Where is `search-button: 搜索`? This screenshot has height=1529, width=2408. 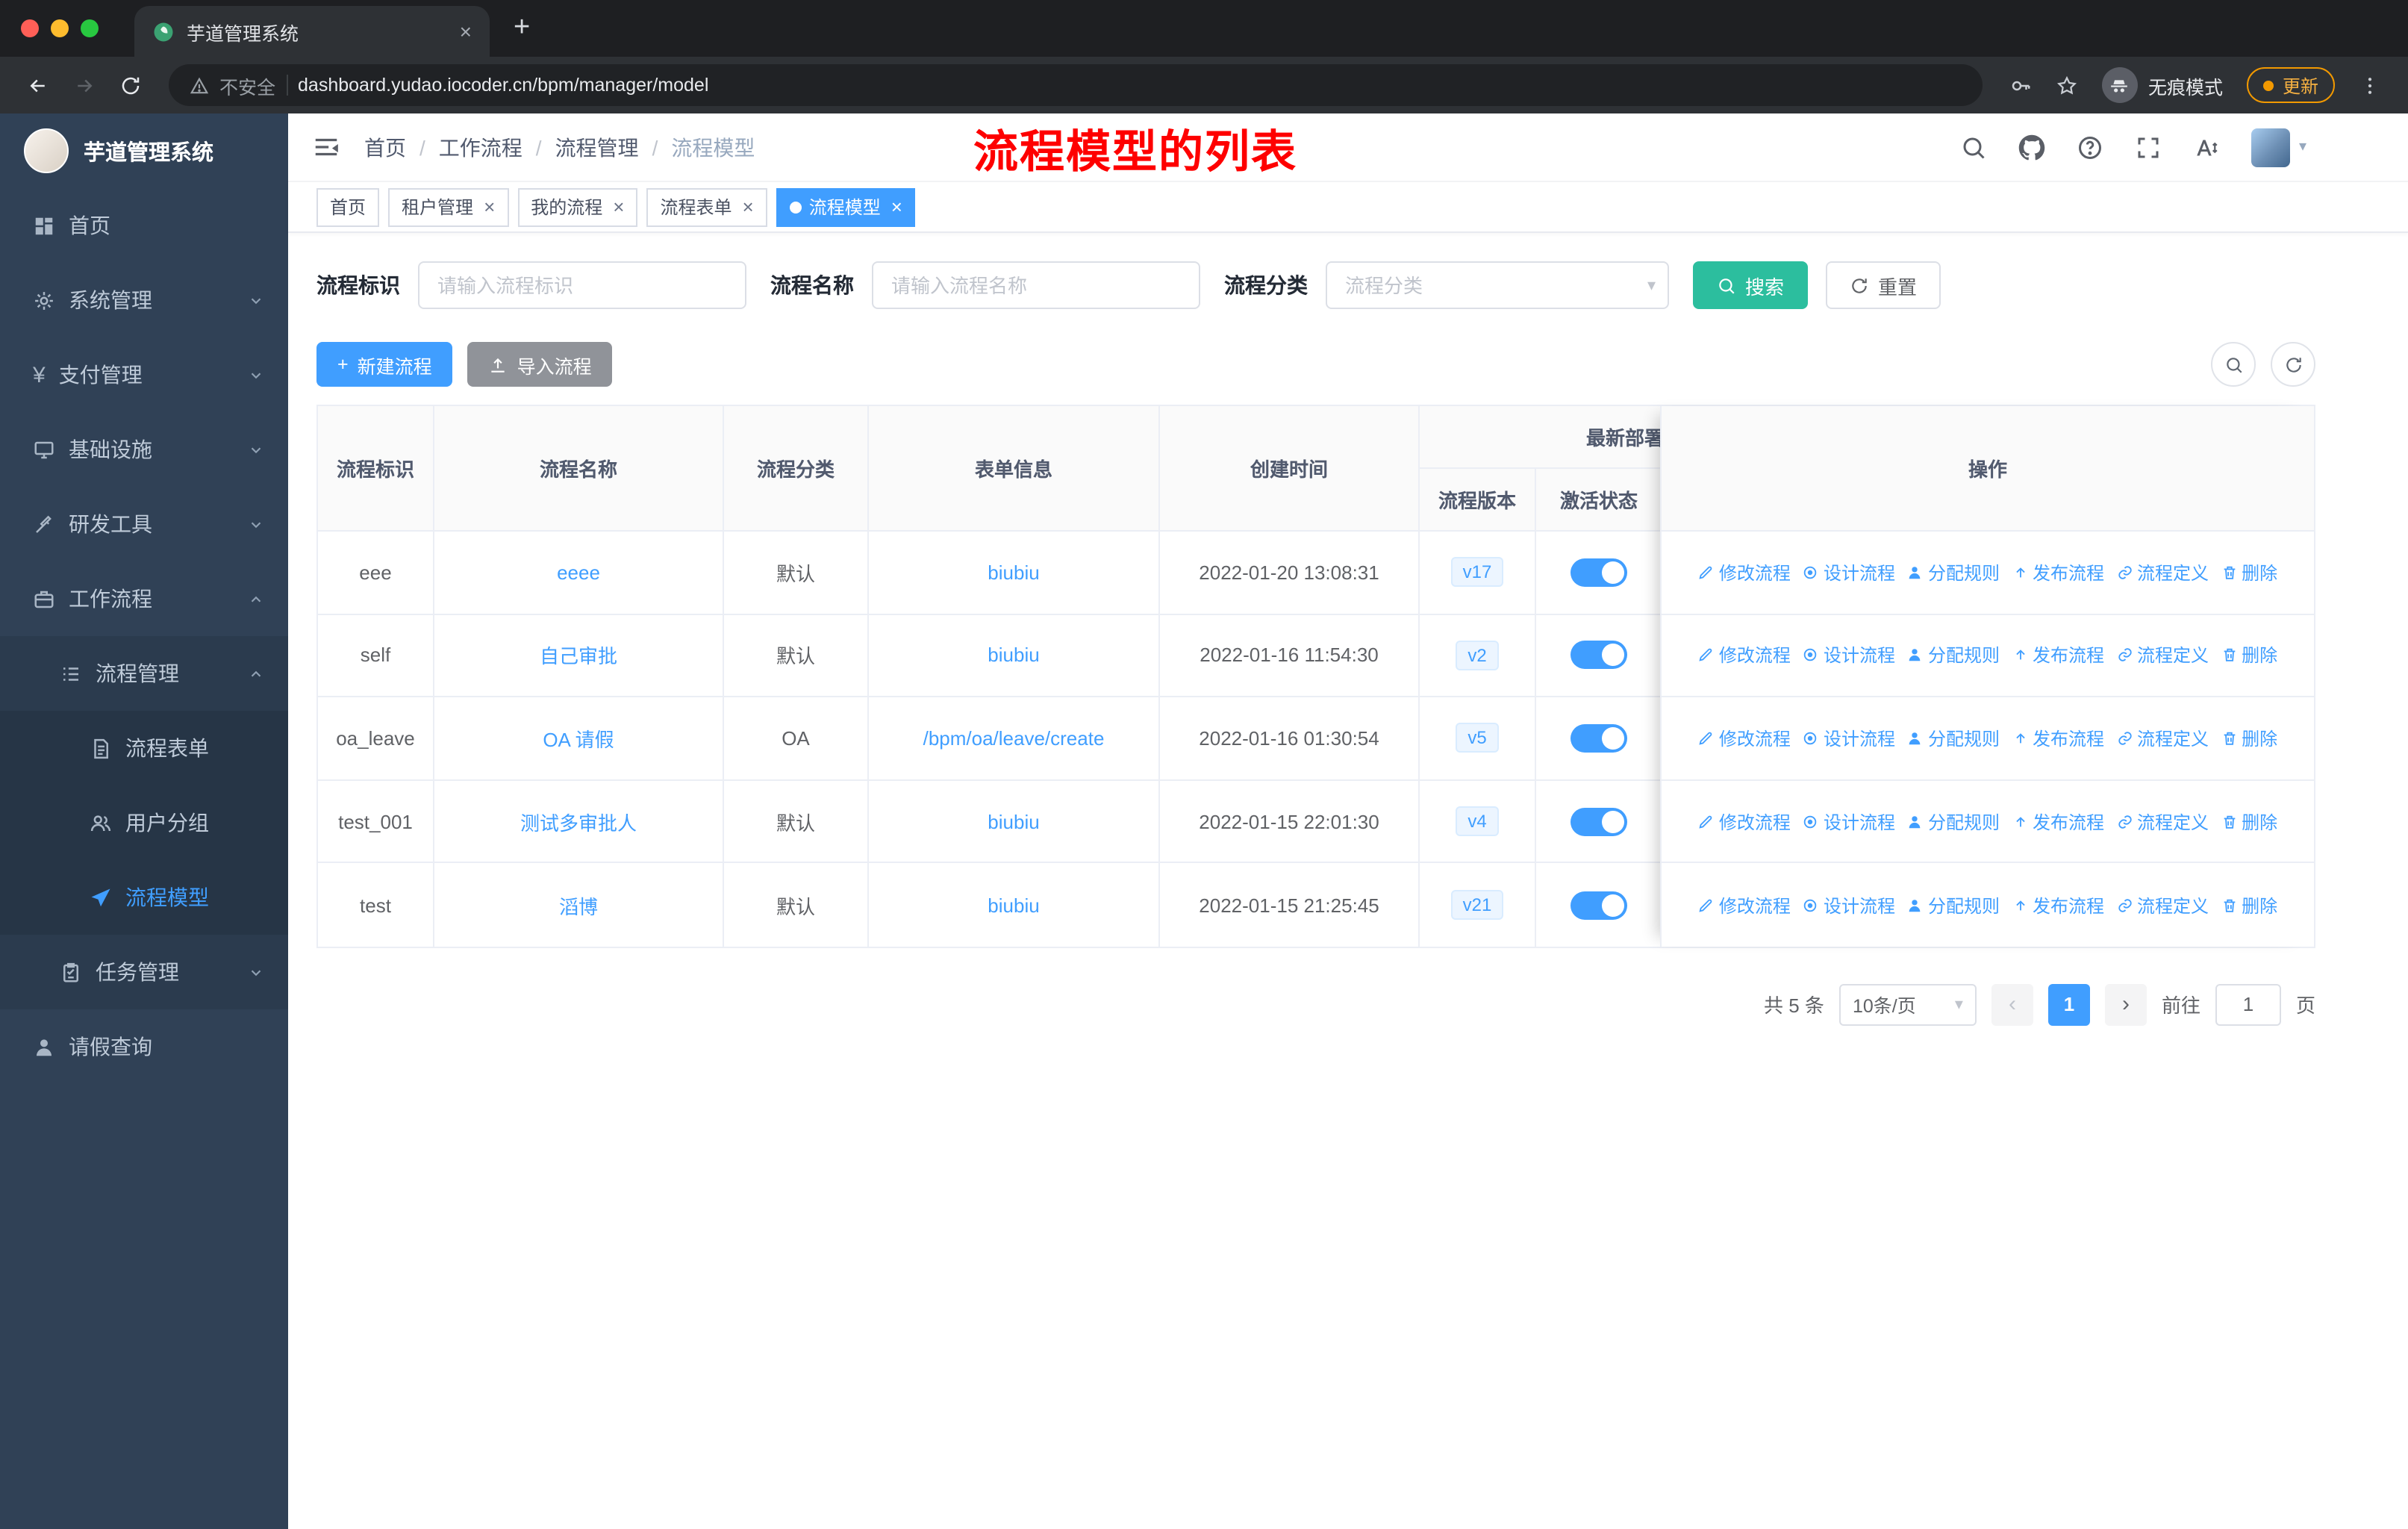
search-button: 搜索 is located at coordinates (1751, 285).